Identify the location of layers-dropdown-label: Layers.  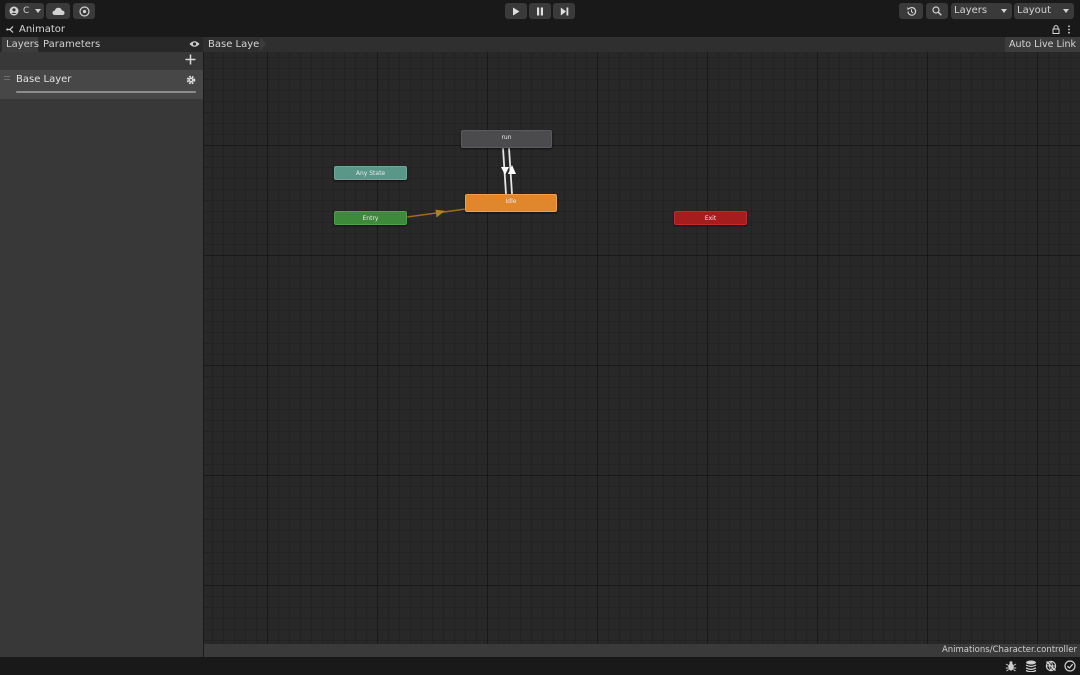
(971, 10).